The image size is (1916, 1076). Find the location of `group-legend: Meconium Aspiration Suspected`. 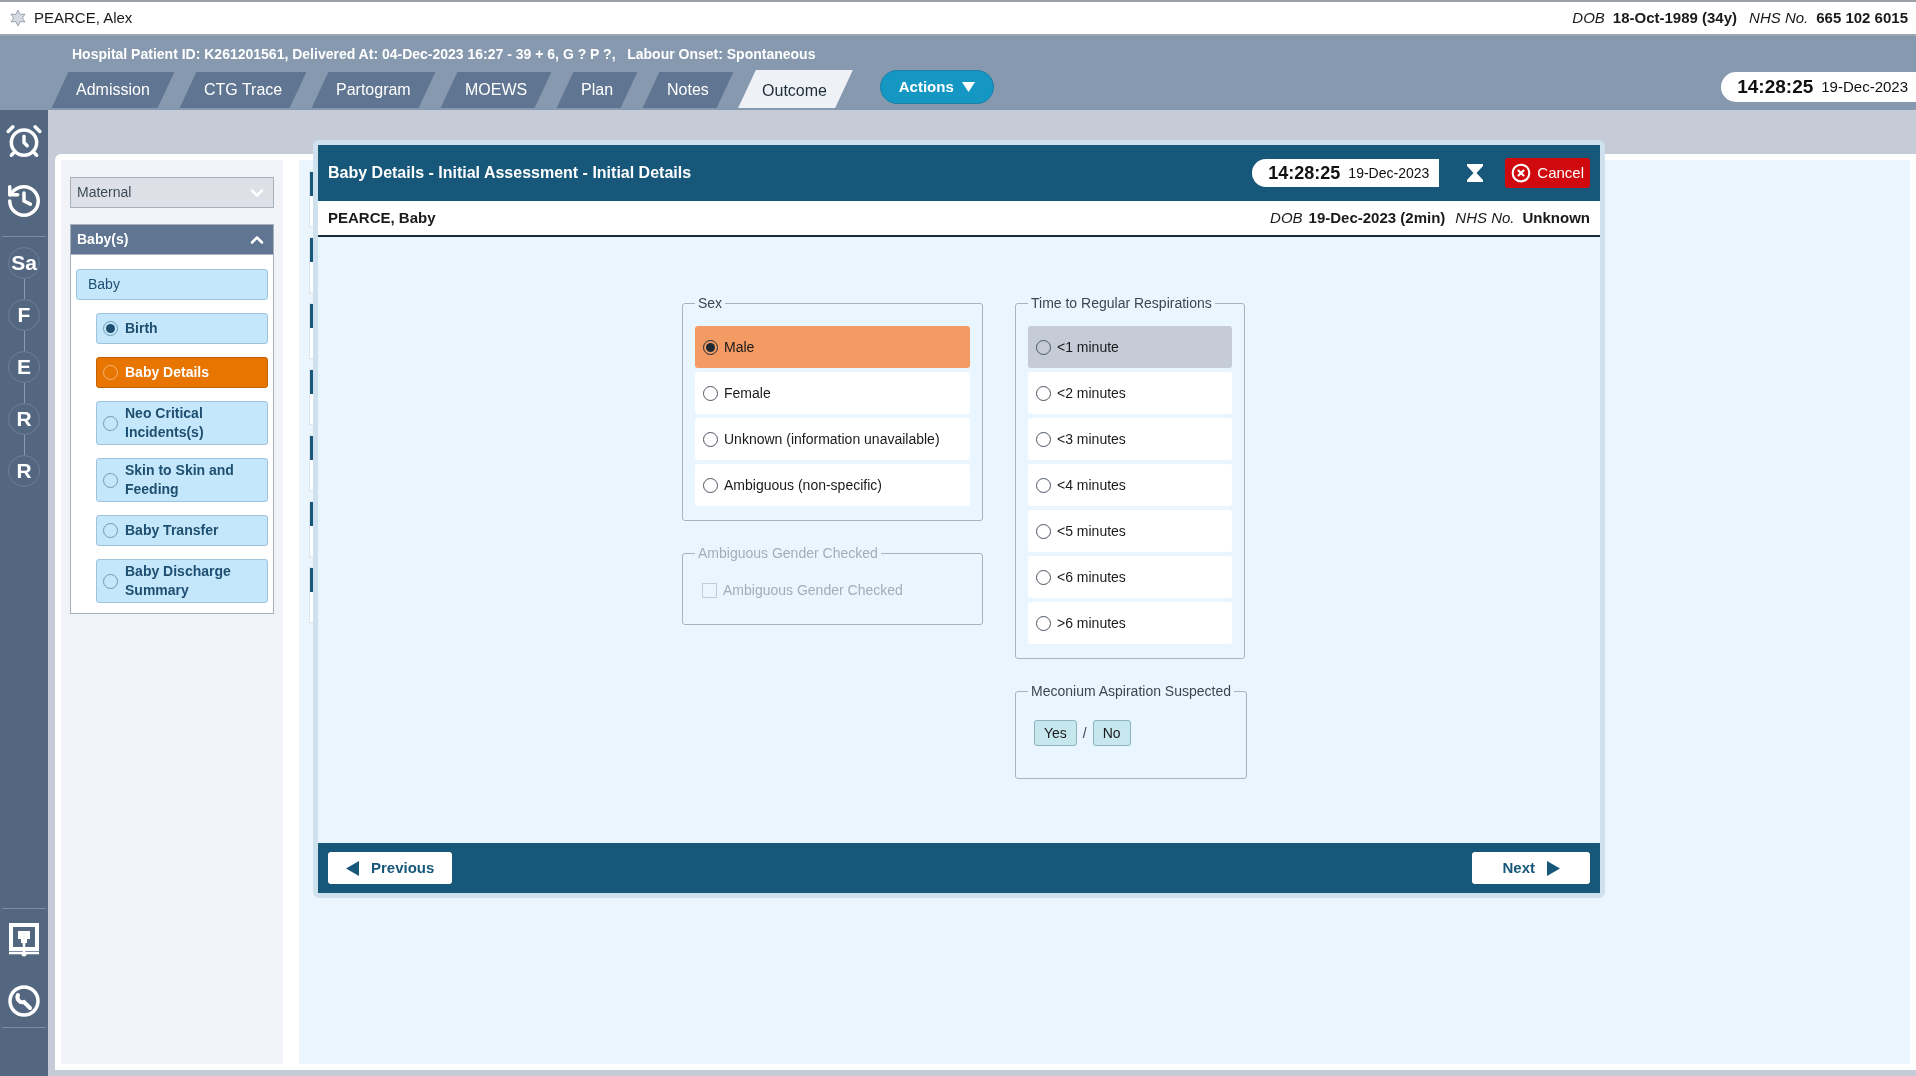

group-legend: Meconium Aspiration Suspected is located at coordinates (1131, 691).